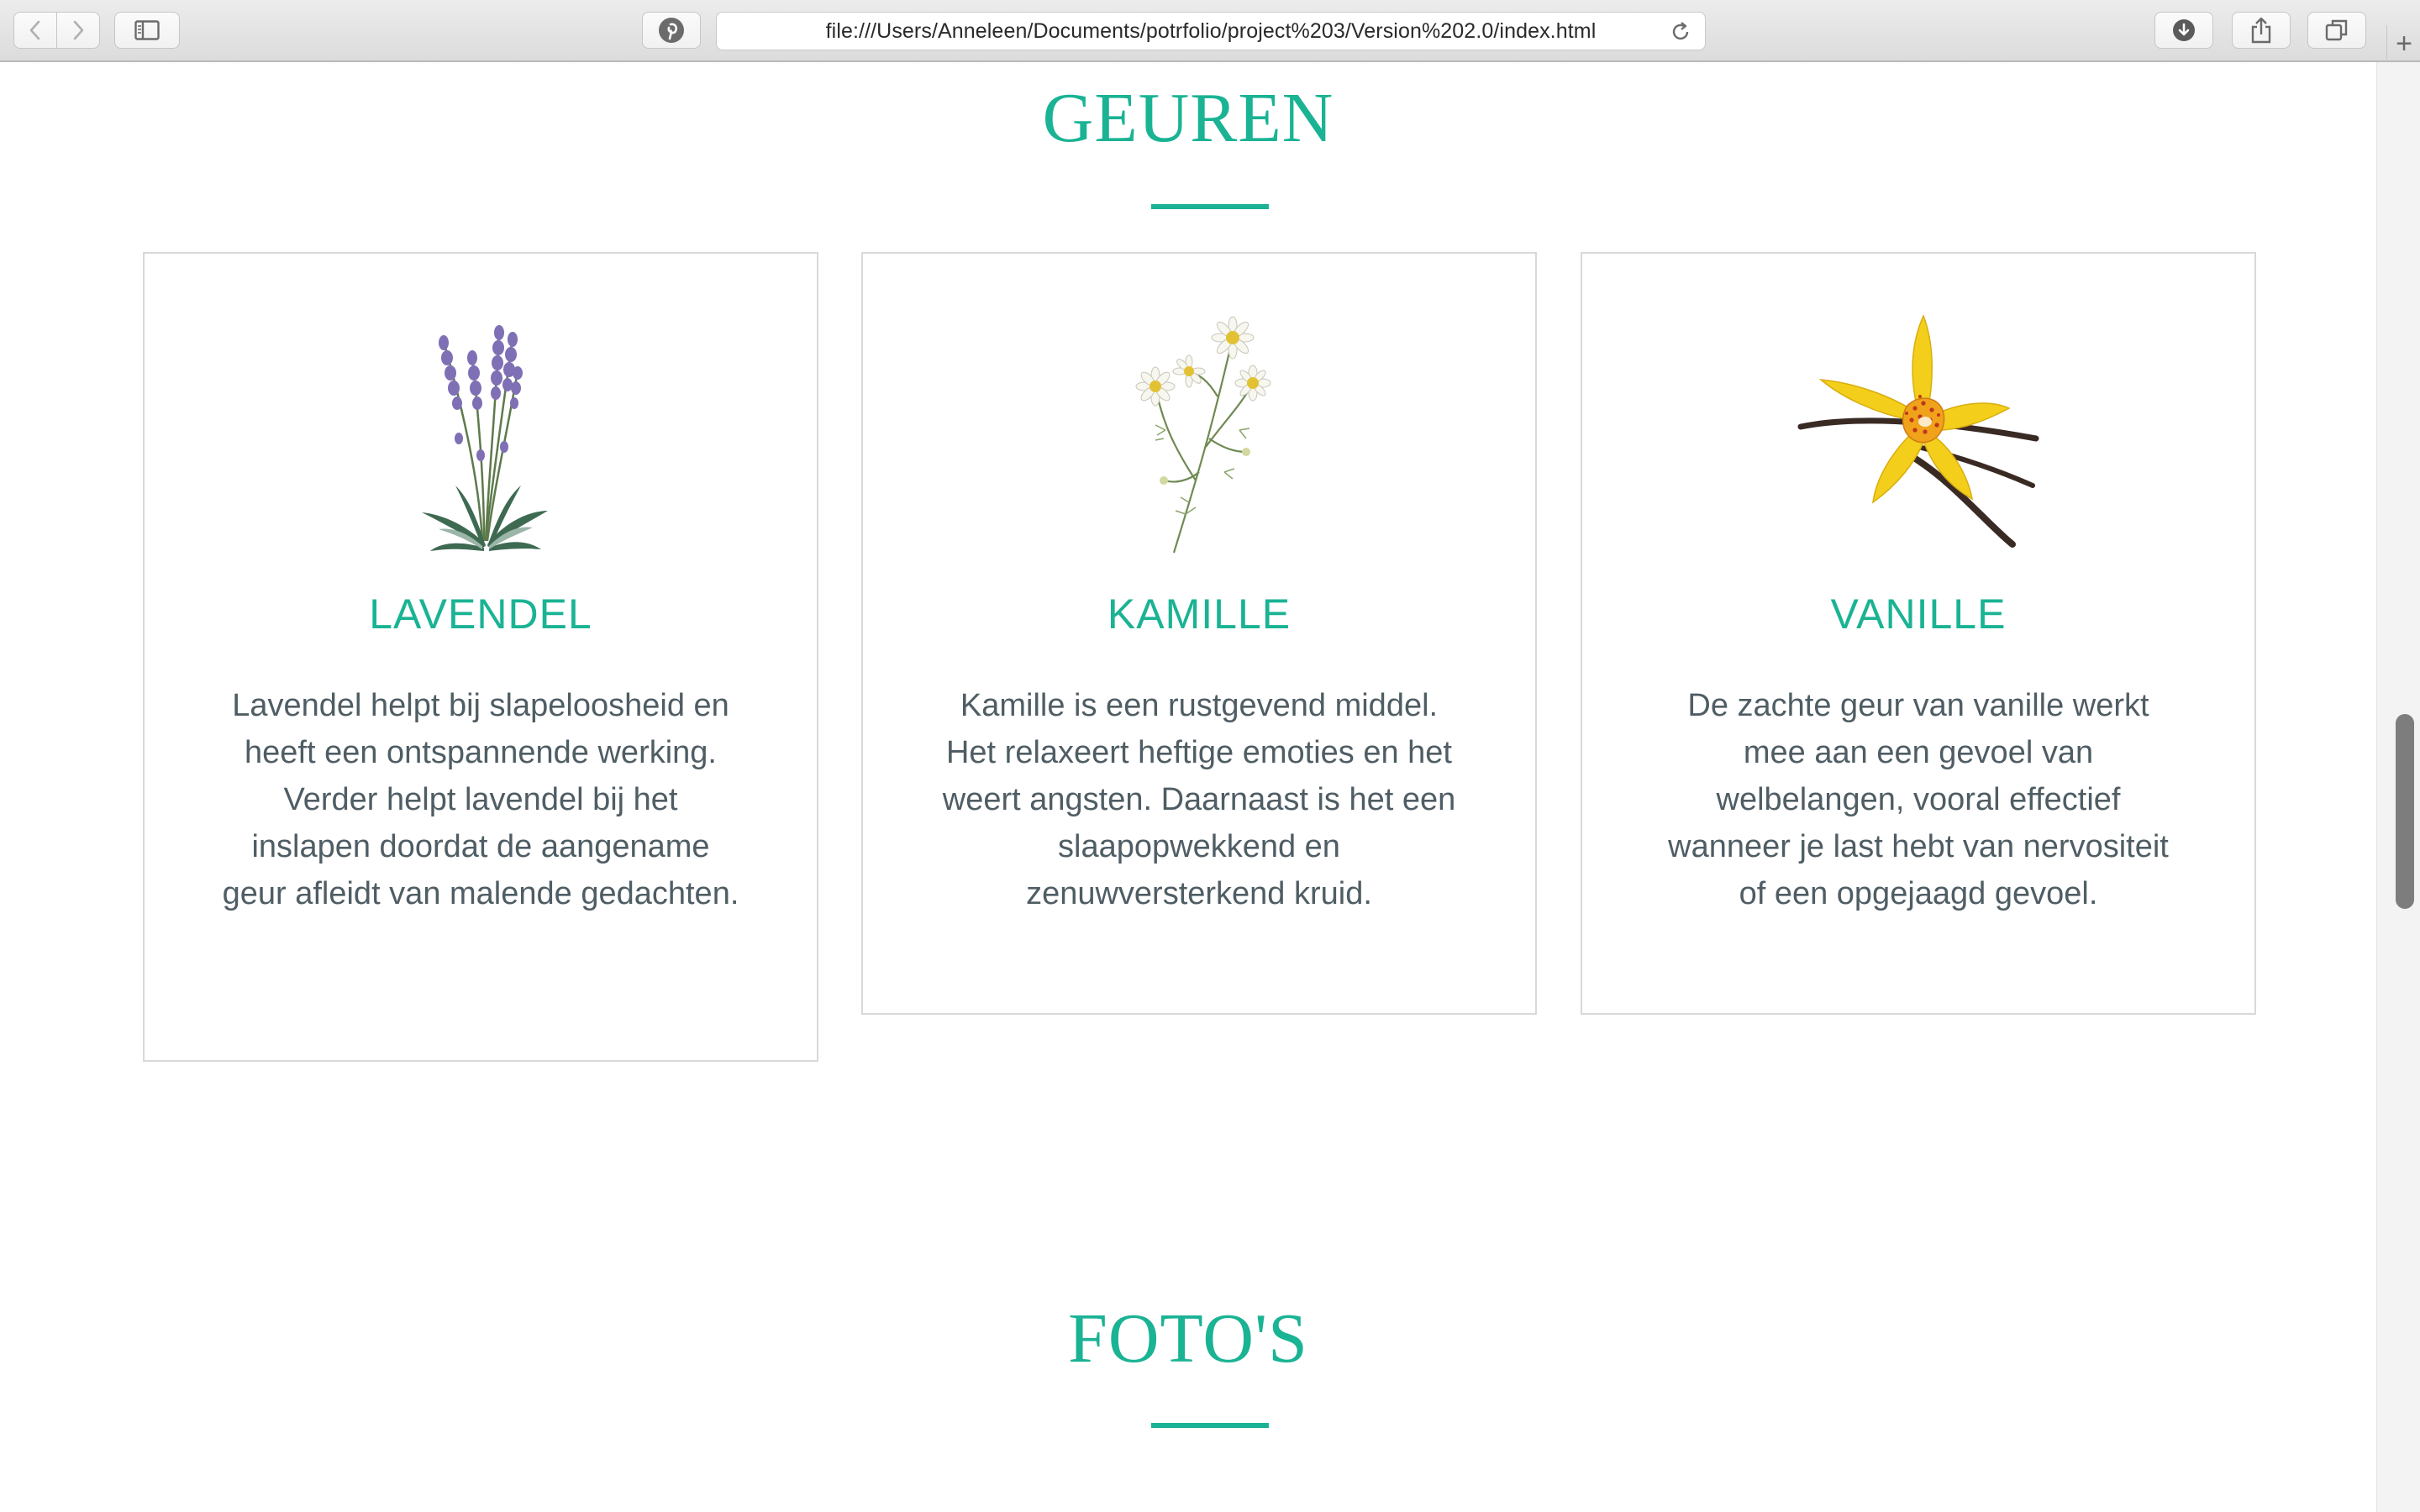 The height and width of the screenshot is (1512, 2420). I want to click on section-title-geuren: GEUREN, so click(1188, 118).